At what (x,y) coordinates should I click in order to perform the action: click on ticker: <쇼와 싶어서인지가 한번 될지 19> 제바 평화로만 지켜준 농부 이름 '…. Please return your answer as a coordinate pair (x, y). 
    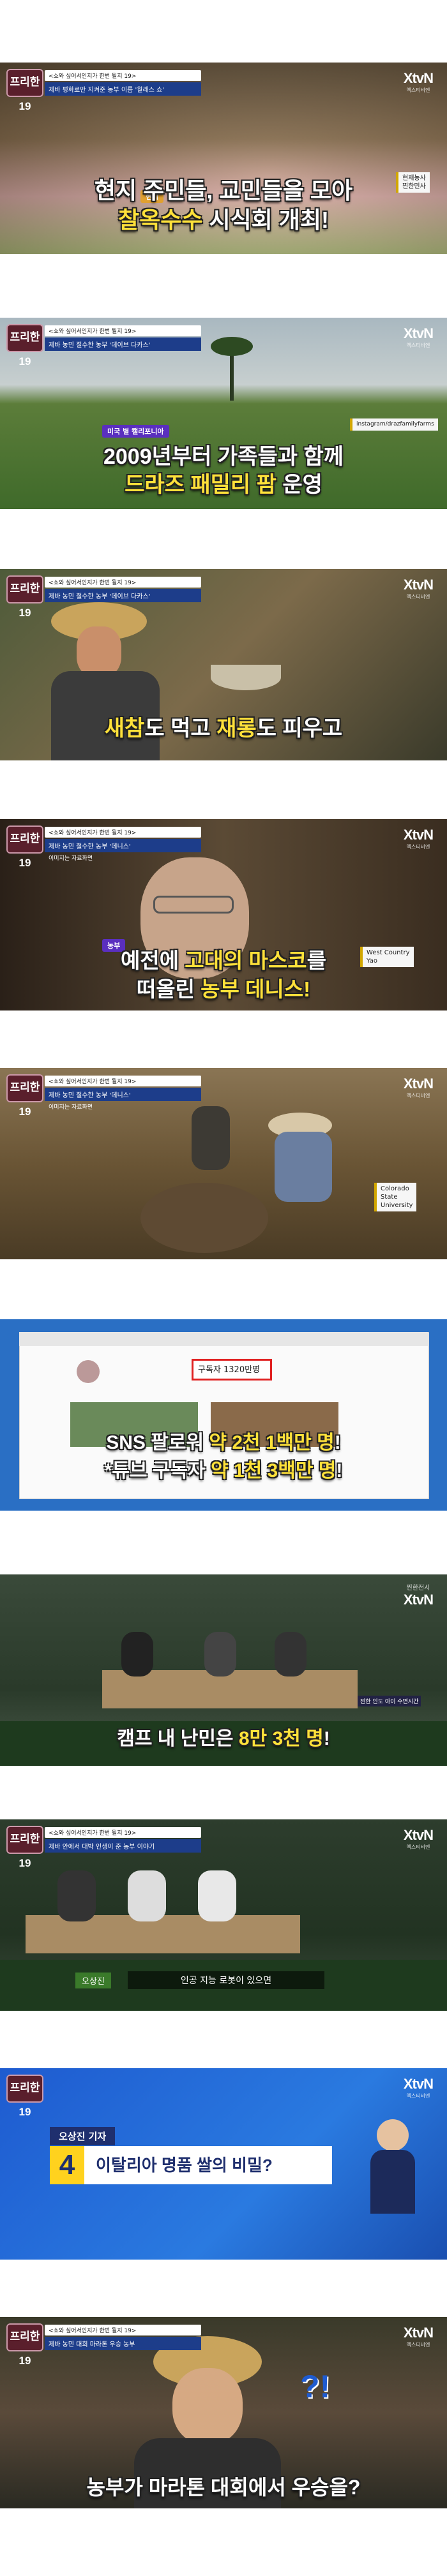
    Looking at the image, I should click on (123, 83).